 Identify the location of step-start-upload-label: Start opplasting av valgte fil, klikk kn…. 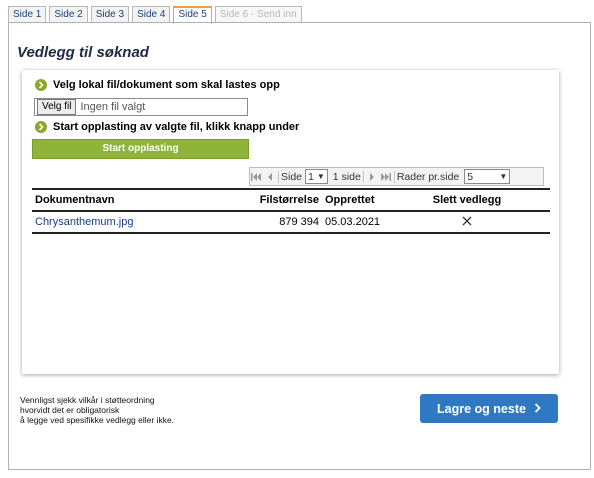
(176, 127).